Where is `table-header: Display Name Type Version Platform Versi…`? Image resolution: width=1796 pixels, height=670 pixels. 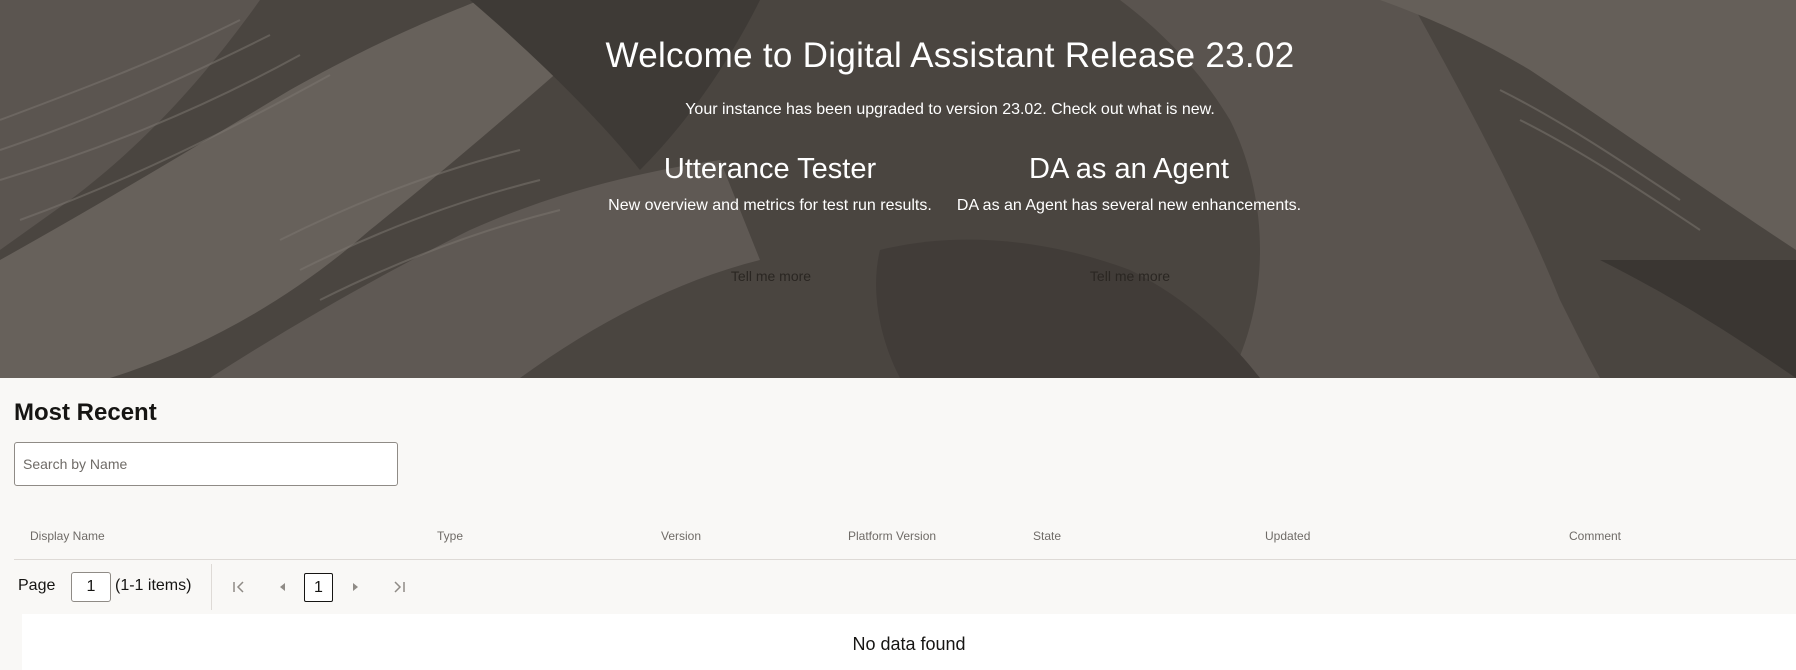 table-header: Display Name Type Version Platform Versi… is located at coordinates (905, 540).